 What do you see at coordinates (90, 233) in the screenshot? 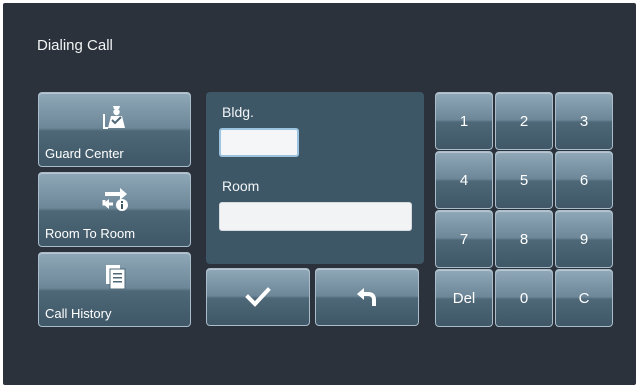
I see `room-to-room-label: Room To Room` at bounding box center [90, 233].